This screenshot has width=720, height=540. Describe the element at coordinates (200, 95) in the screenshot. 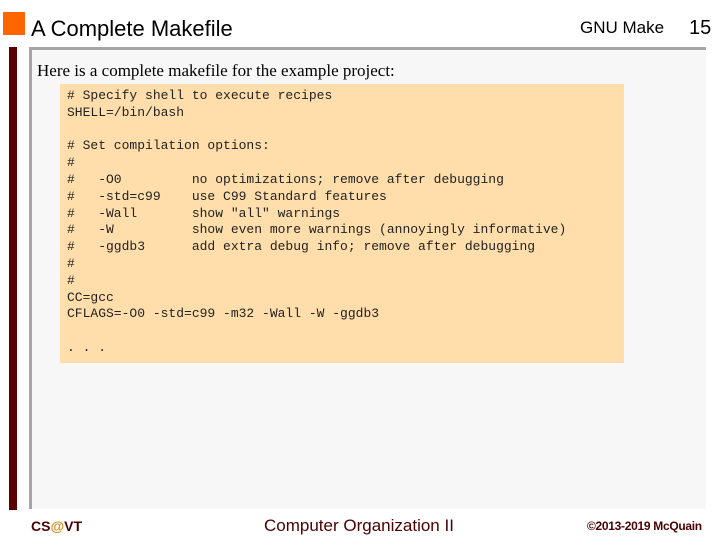

I see `code-line: # Specify shell to execute recipes` at that location.